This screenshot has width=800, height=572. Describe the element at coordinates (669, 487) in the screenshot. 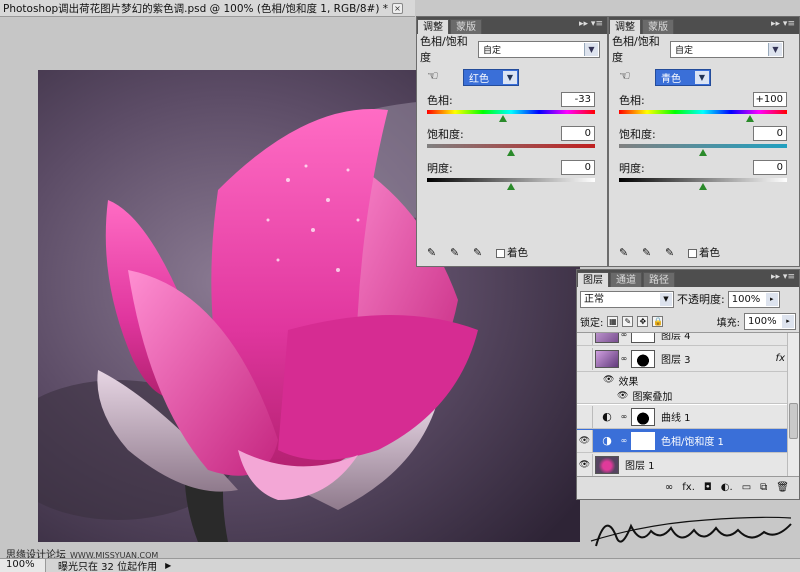

I see `link-layers-icon: ∞` at that location.